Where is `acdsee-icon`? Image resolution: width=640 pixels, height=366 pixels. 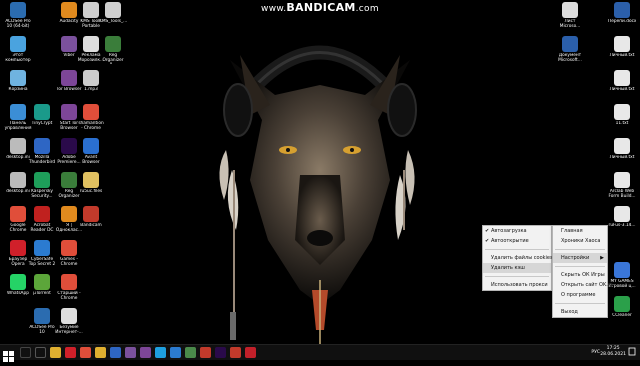
acdsee-icon is located at coordinates (42, 316).